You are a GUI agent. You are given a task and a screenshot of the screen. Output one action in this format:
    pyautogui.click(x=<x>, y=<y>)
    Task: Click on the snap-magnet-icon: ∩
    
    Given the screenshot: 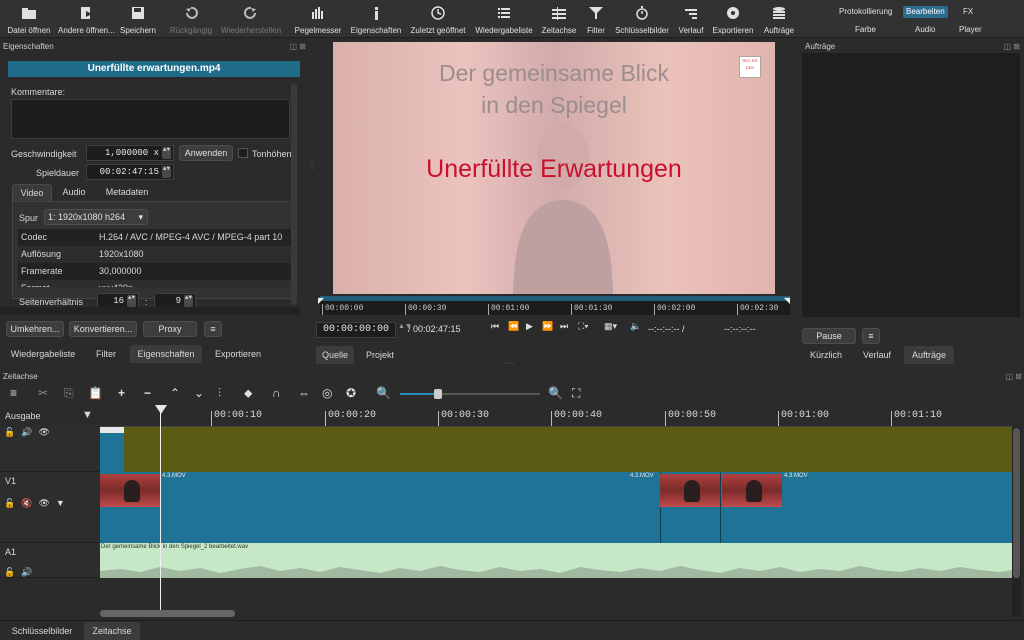 What is the action you would take?
    pyautogui.click(x=276, y=393)
    